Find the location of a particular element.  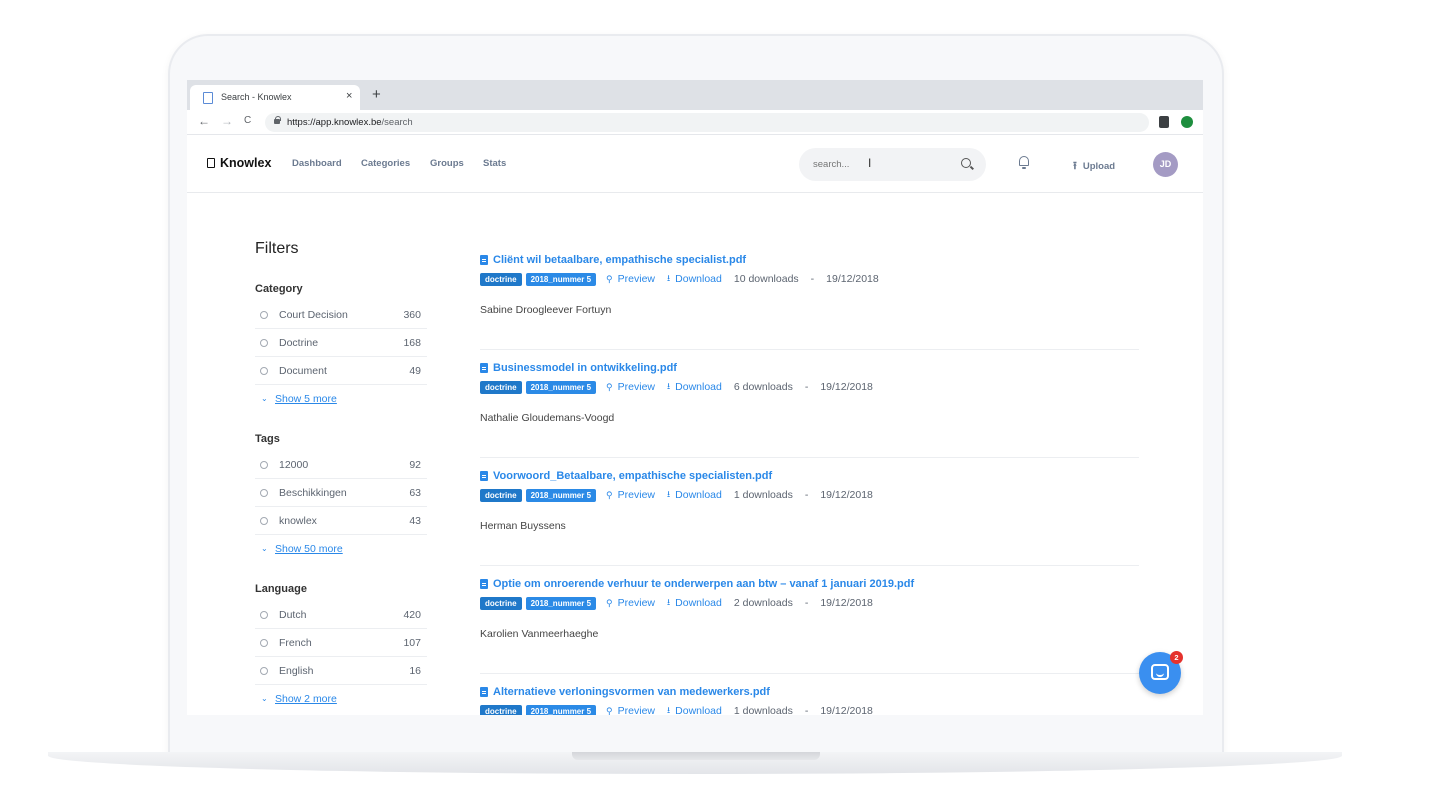

tab-strip: Search - Knowlex × + is located at coordinates (695, 95).